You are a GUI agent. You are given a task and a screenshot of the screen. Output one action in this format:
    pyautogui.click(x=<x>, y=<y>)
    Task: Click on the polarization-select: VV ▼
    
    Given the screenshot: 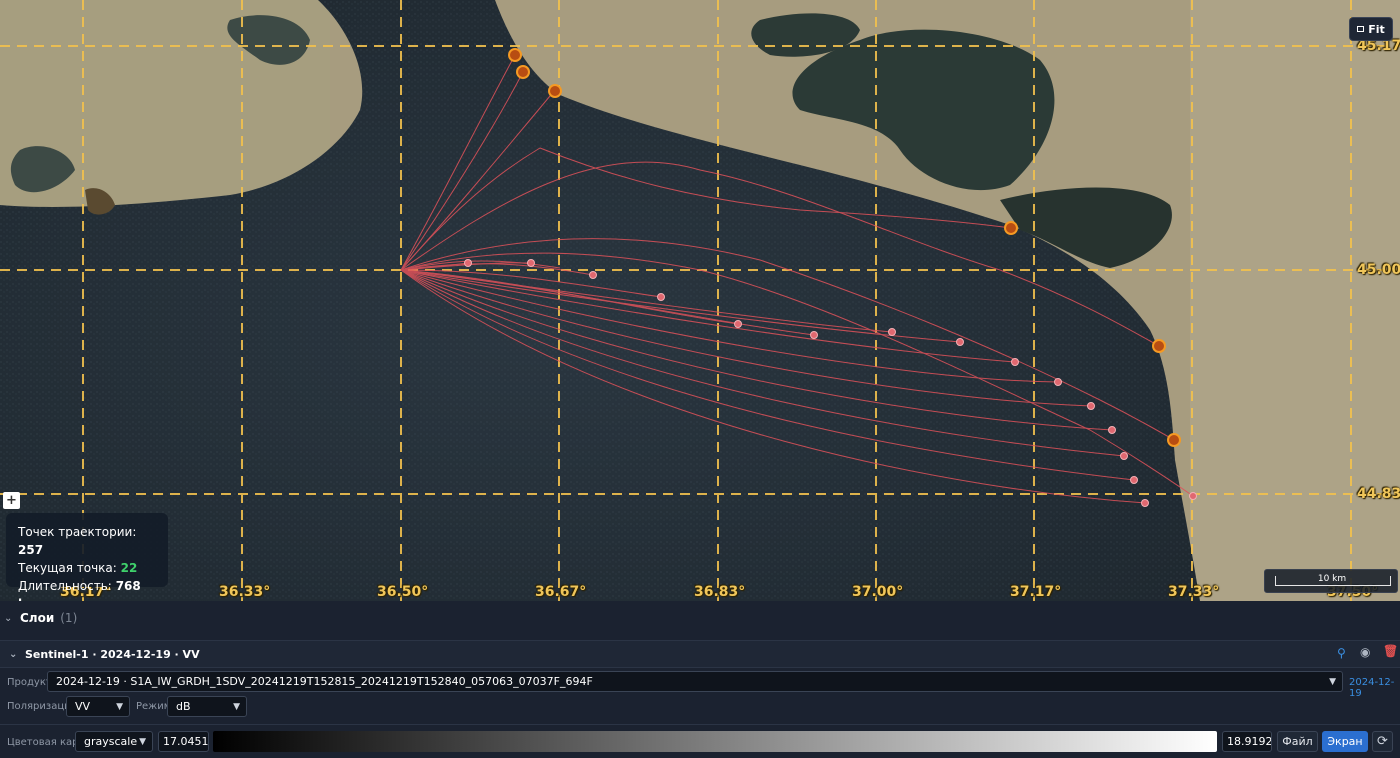 What is the action you would take?
    pyautogui.click(x=98, y=706)
    